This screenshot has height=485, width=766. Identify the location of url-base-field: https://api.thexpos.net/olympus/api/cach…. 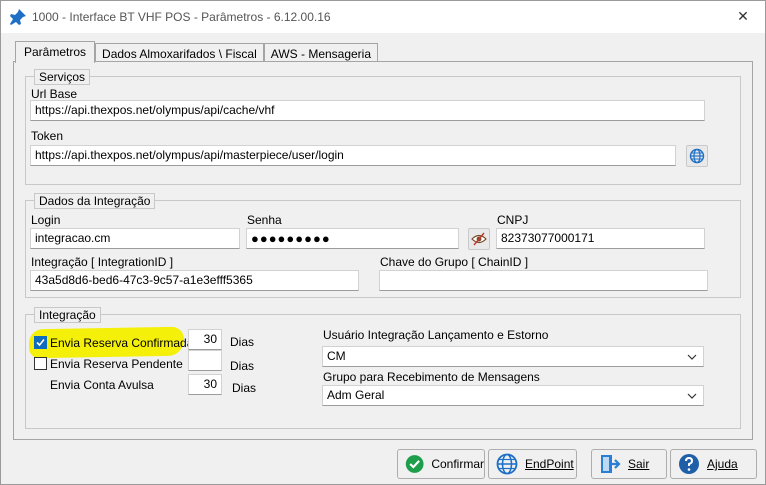
(367, 110).